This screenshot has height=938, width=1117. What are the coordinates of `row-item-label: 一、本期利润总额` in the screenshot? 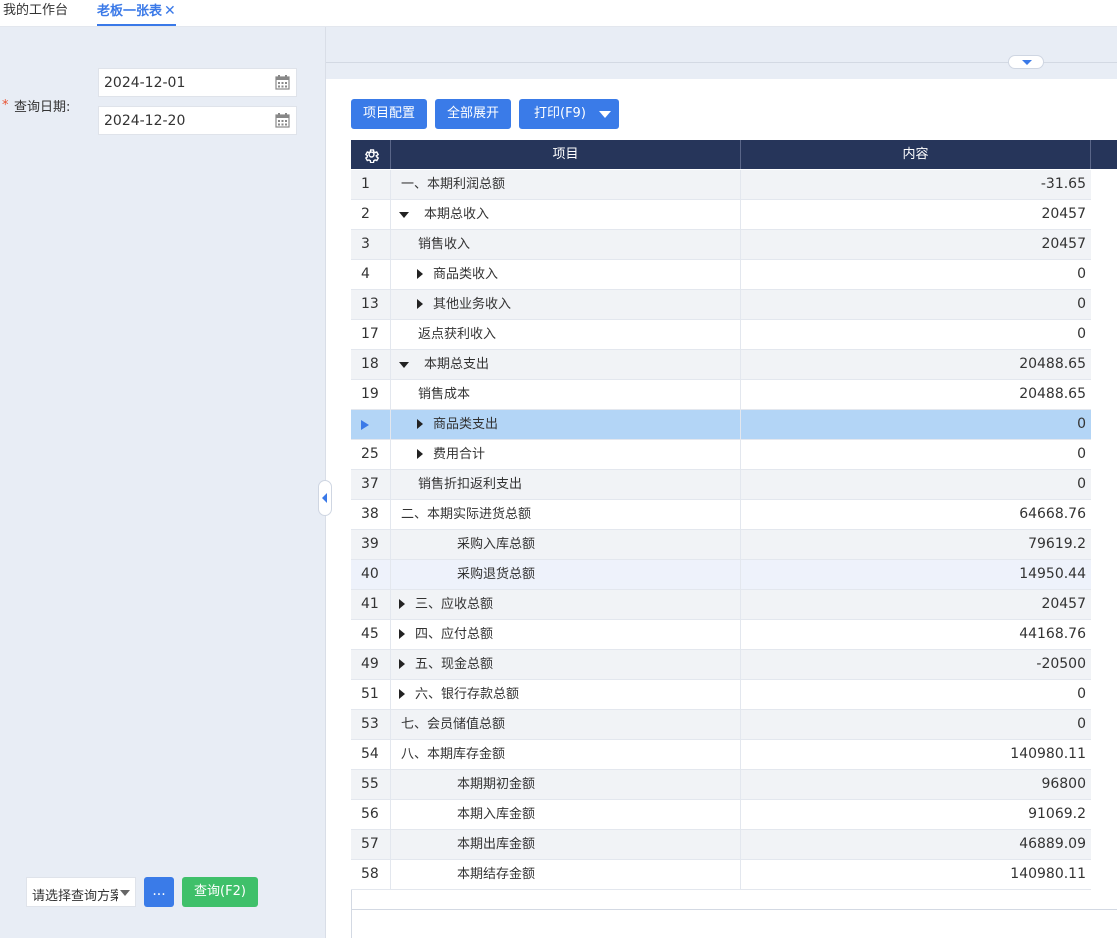 It's located at (453, 184).